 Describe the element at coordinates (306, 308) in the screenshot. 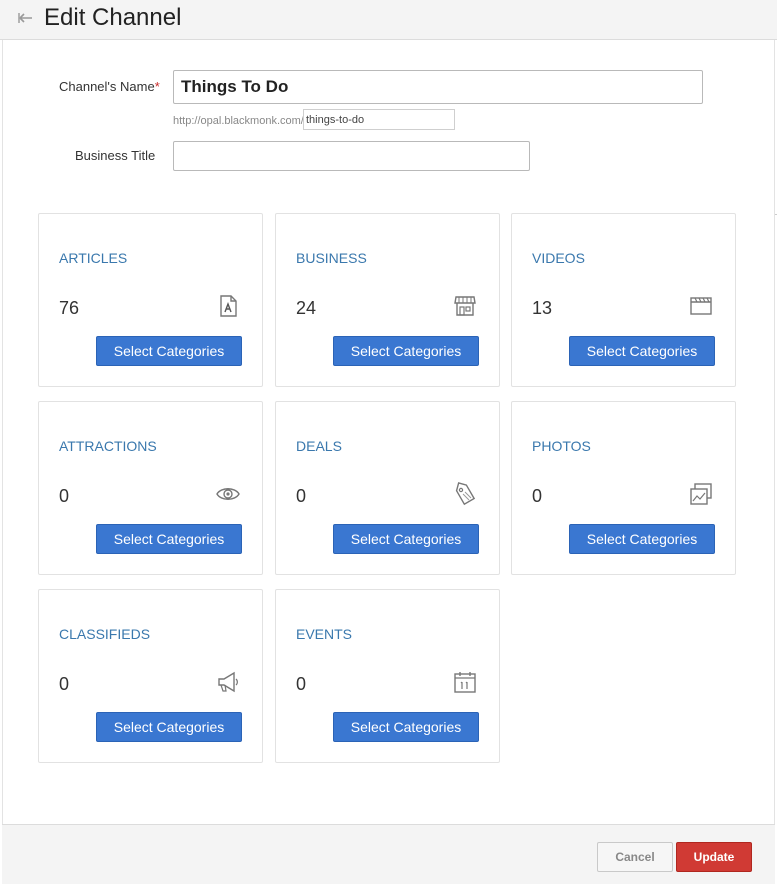

I see `card-count: 24` at that location.